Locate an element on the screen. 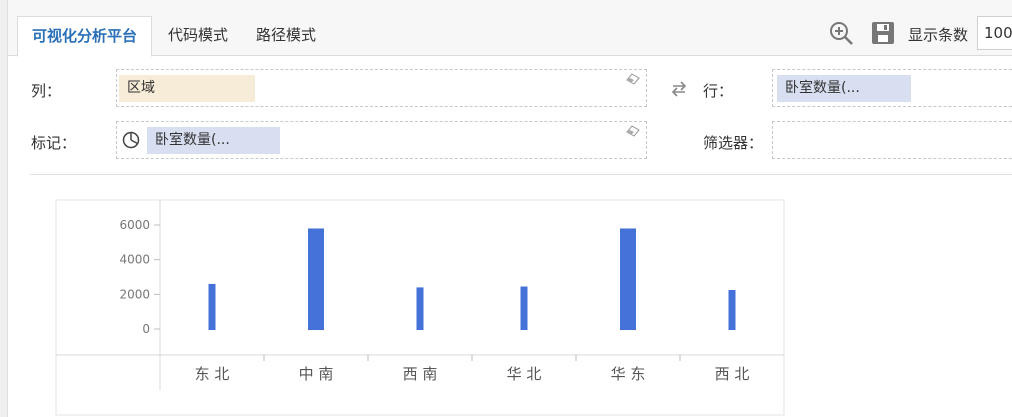 The image size is (1012, 417). filters-shelf is located at coordinates (892, 140).